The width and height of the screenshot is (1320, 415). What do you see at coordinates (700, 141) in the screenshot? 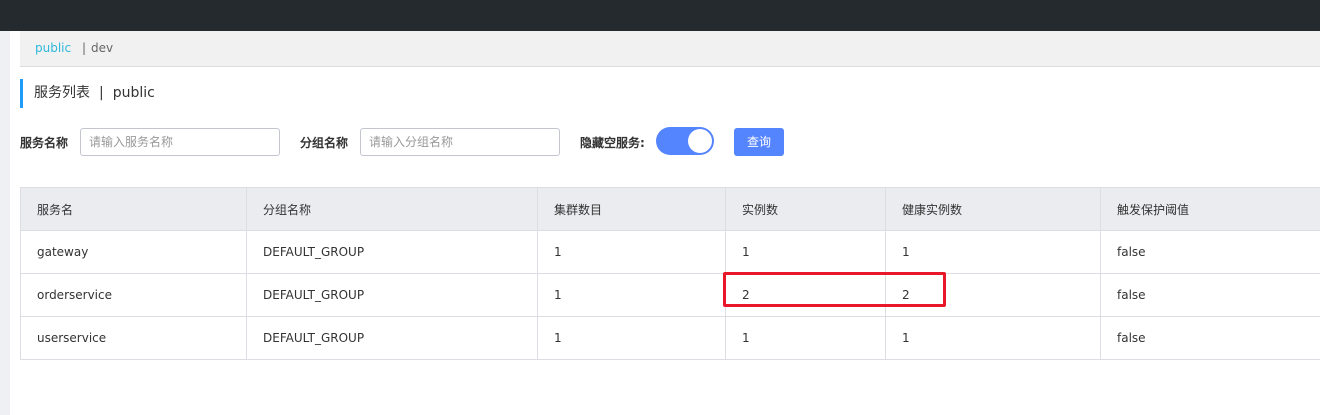
I see `toggle-knob` at bounding box center [700, 141].